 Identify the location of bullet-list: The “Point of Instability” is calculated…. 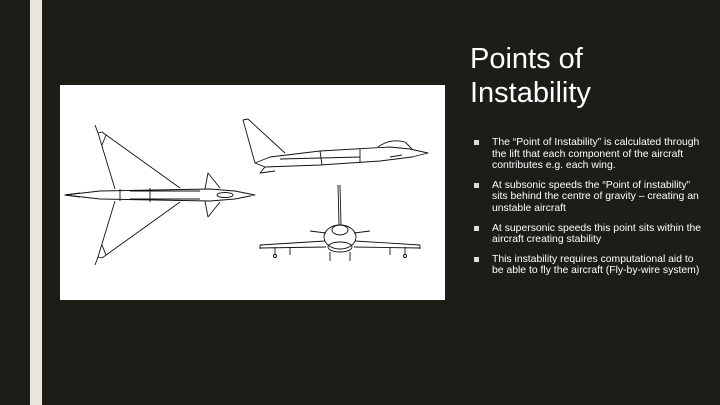
(589, 211).